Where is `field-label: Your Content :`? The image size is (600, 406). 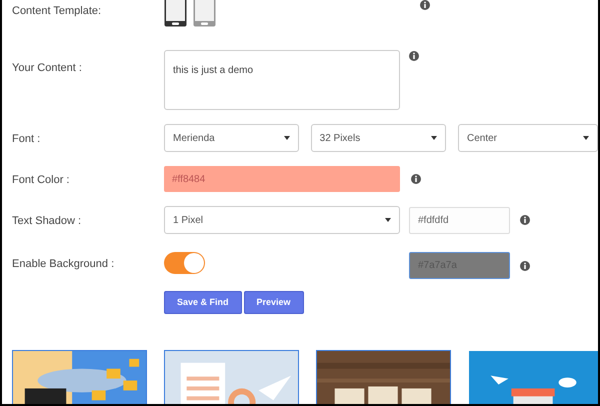 field-label: Your Content : is located at coordinates (47, 68).